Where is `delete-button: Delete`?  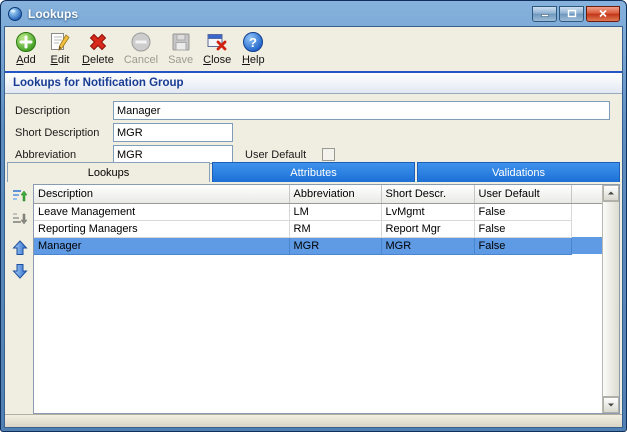
delete-button: Delete is located at coordinates (98, 48).